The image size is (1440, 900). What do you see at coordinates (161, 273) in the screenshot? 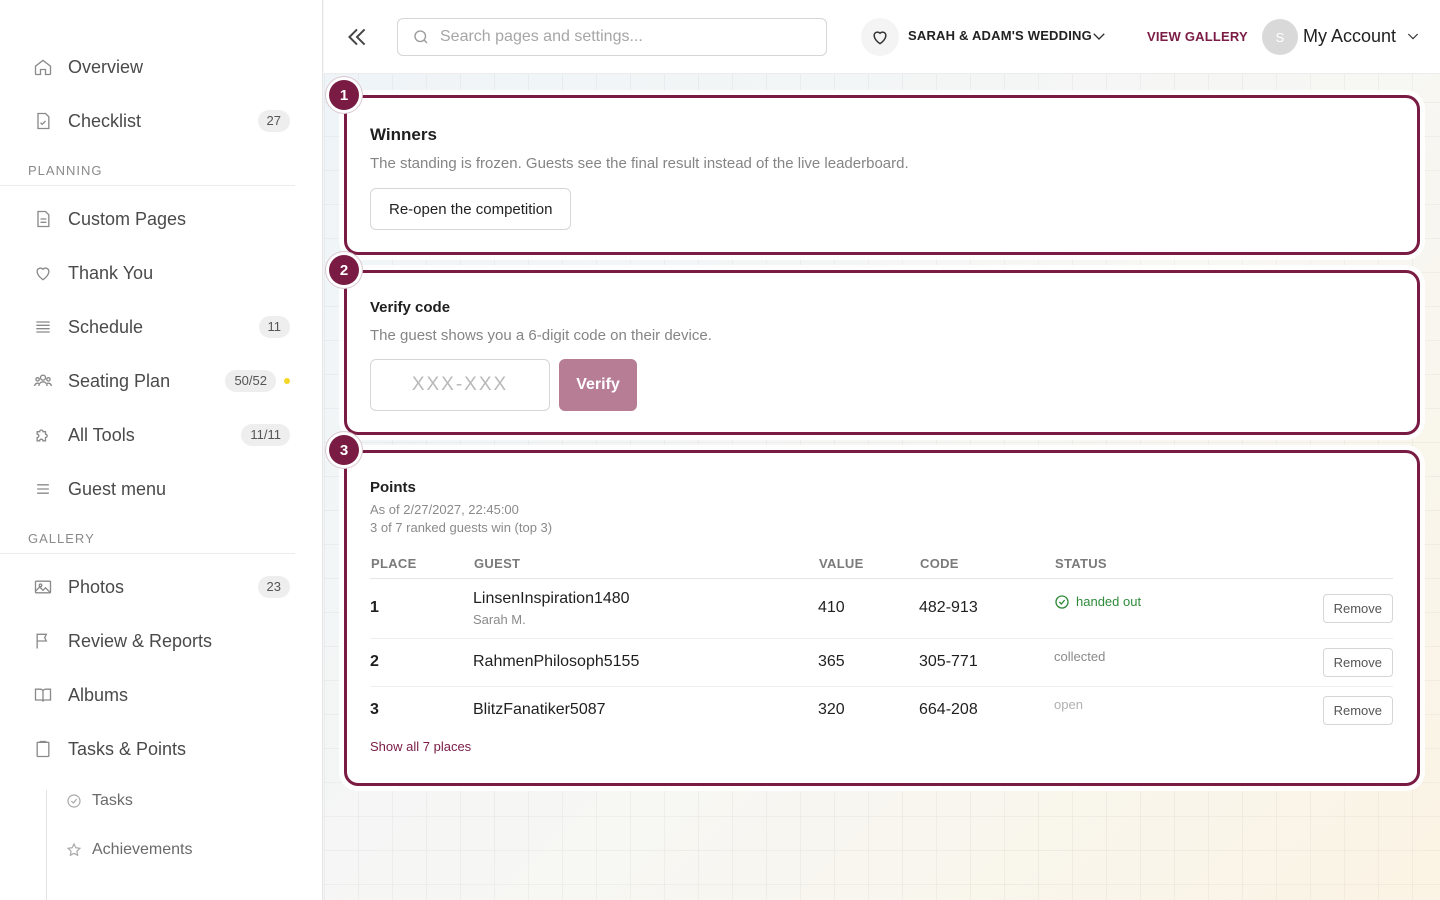
I see `sidebar-item-thank-you: Thank You` at bounding box center [161, 273].